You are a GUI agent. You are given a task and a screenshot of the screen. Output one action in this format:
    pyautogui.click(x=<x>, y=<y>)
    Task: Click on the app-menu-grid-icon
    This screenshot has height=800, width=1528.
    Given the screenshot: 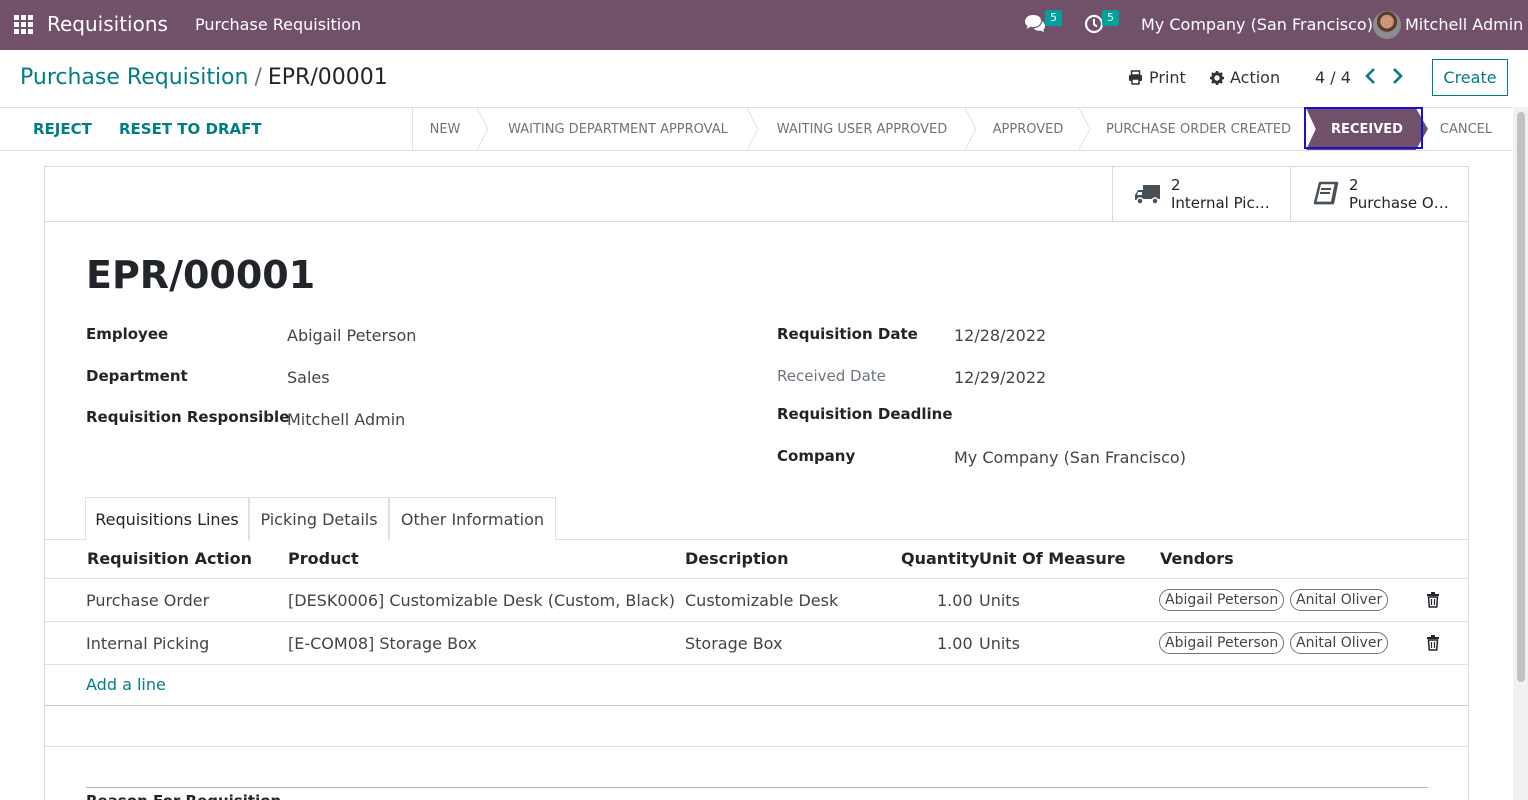 What is the action you would take?
    pyautogui.click(x=23, y=24)
    